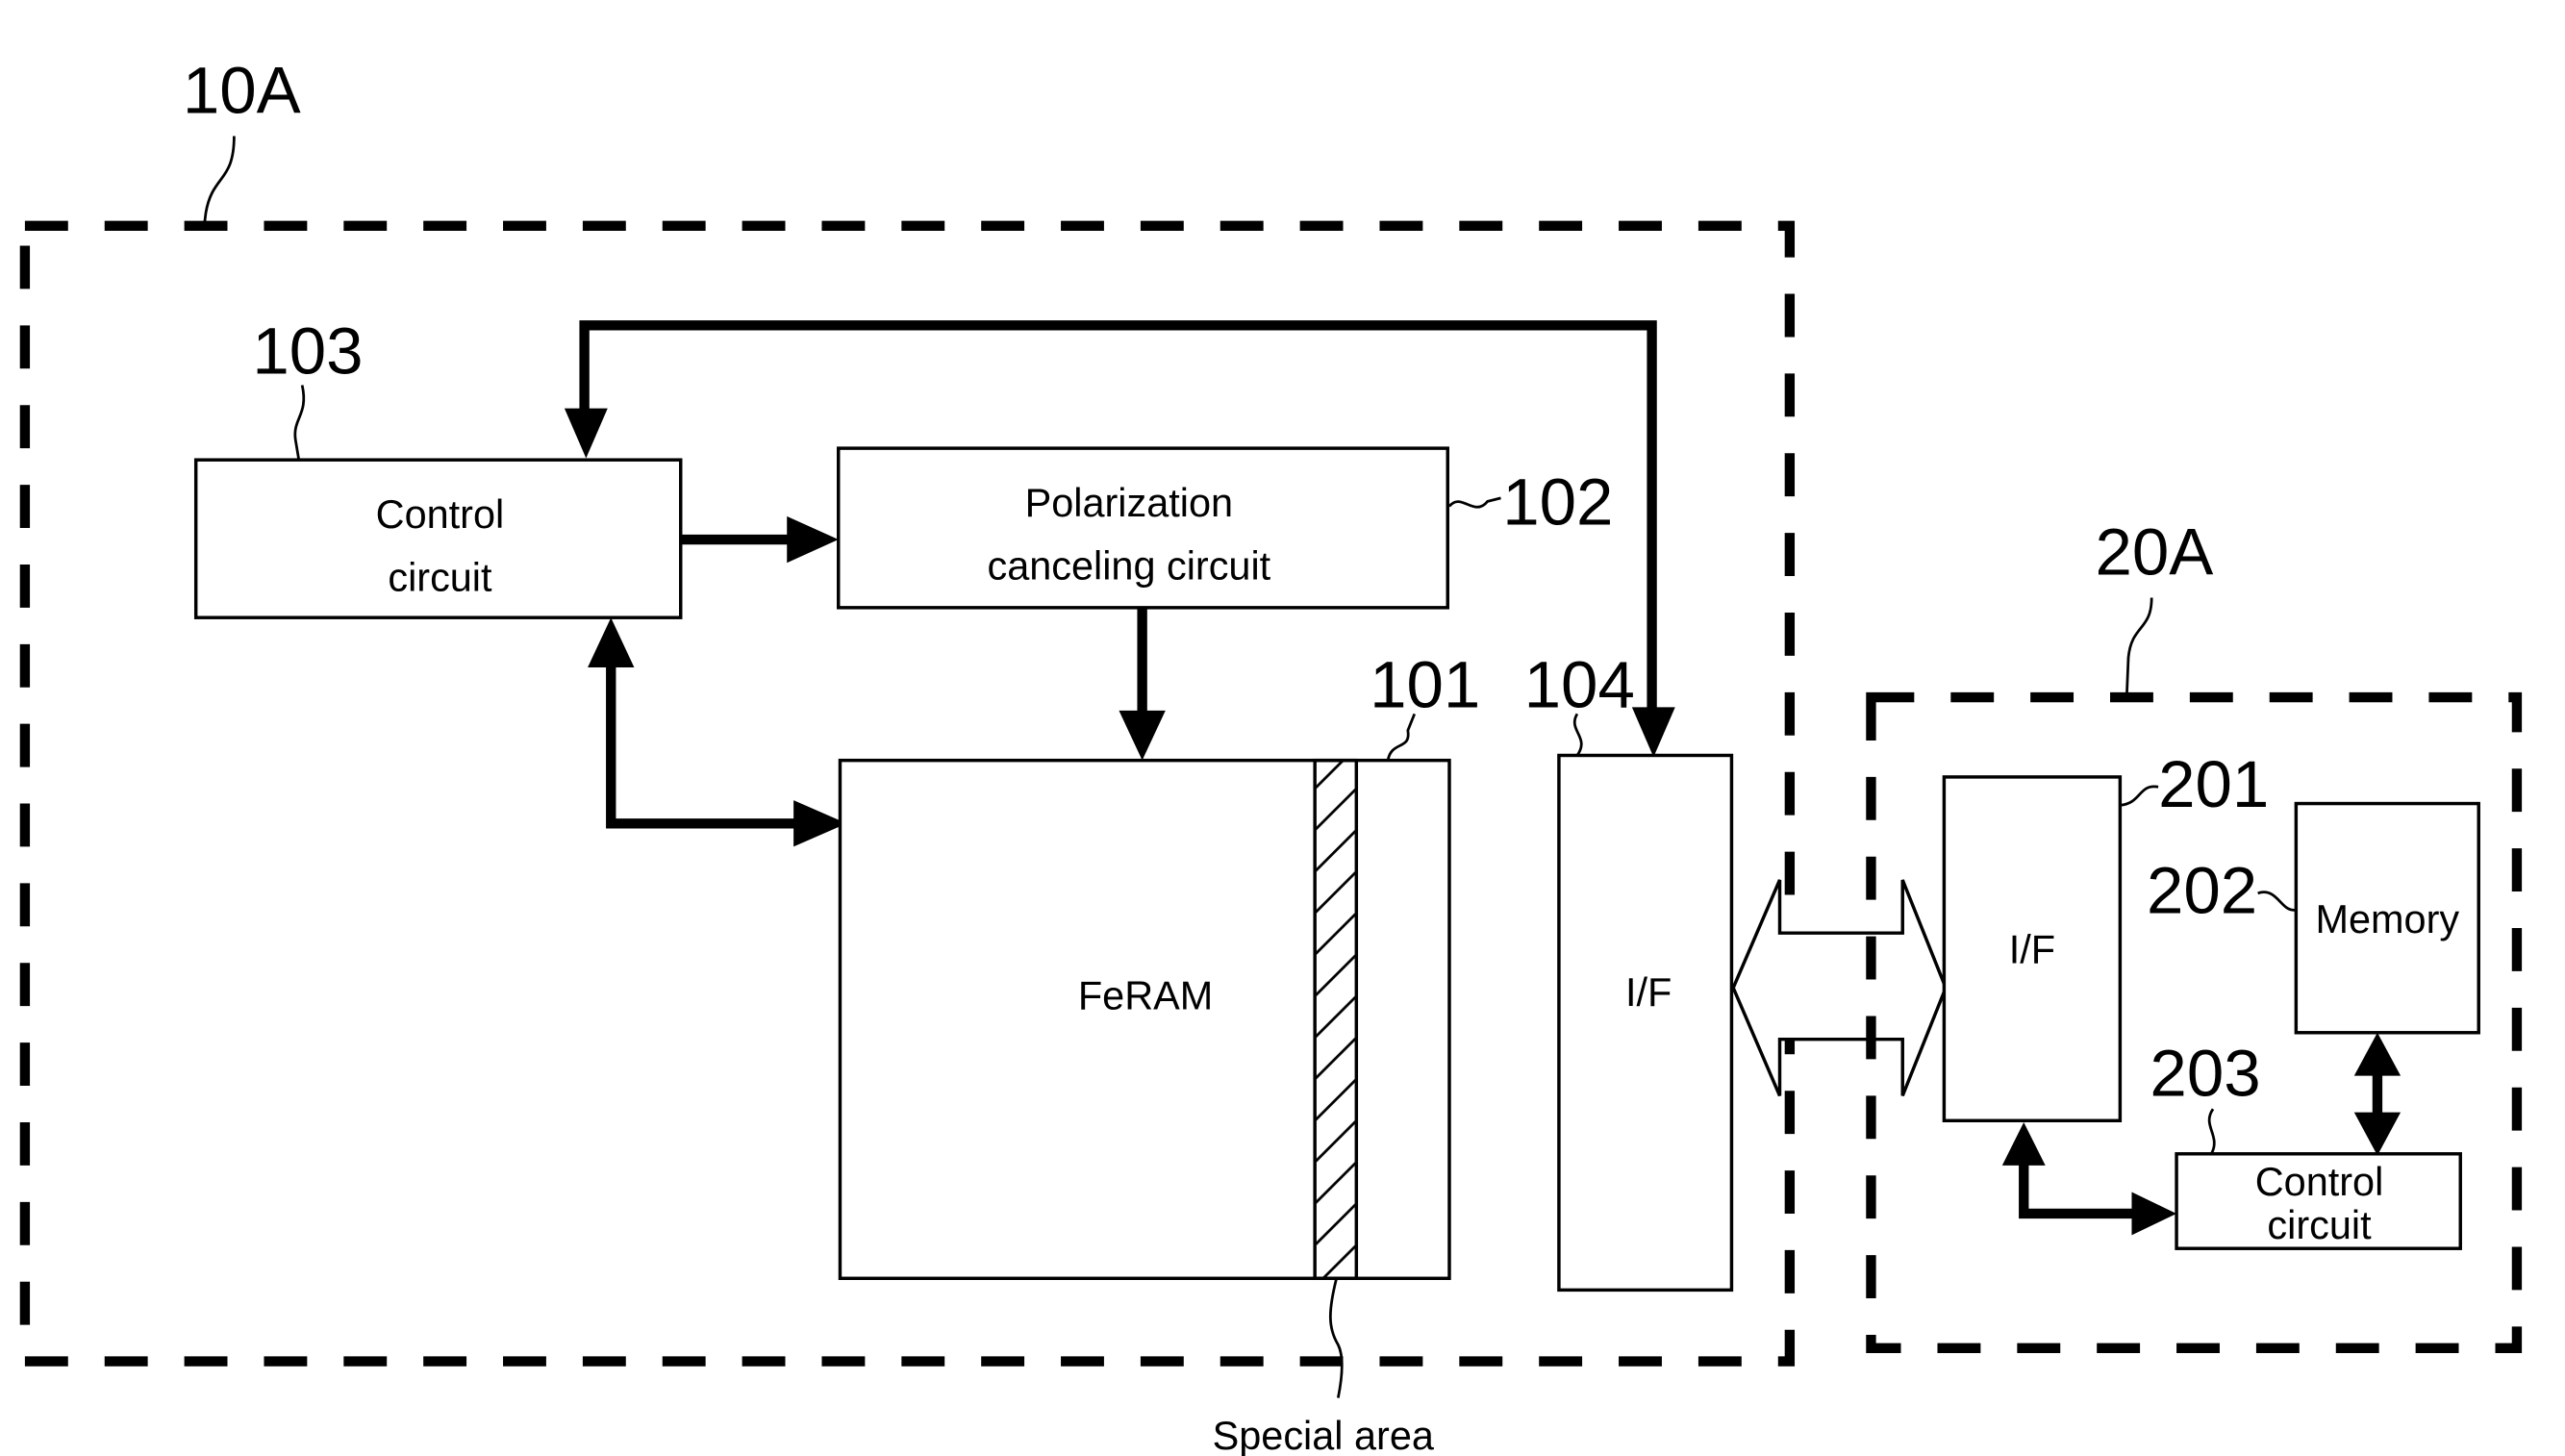  I want to click on block-202-label: Memory, so click(2388, 919).